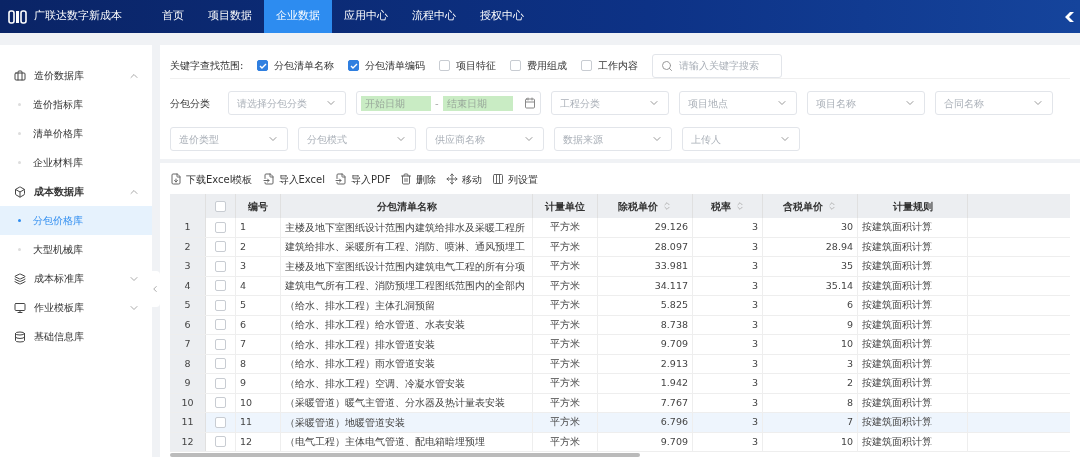 This screenshot has height=457, width=1080. Describe the element at coordinates (395, 66) in the screenshot. I see `checkbox-label: 分包清单编码` at that location.